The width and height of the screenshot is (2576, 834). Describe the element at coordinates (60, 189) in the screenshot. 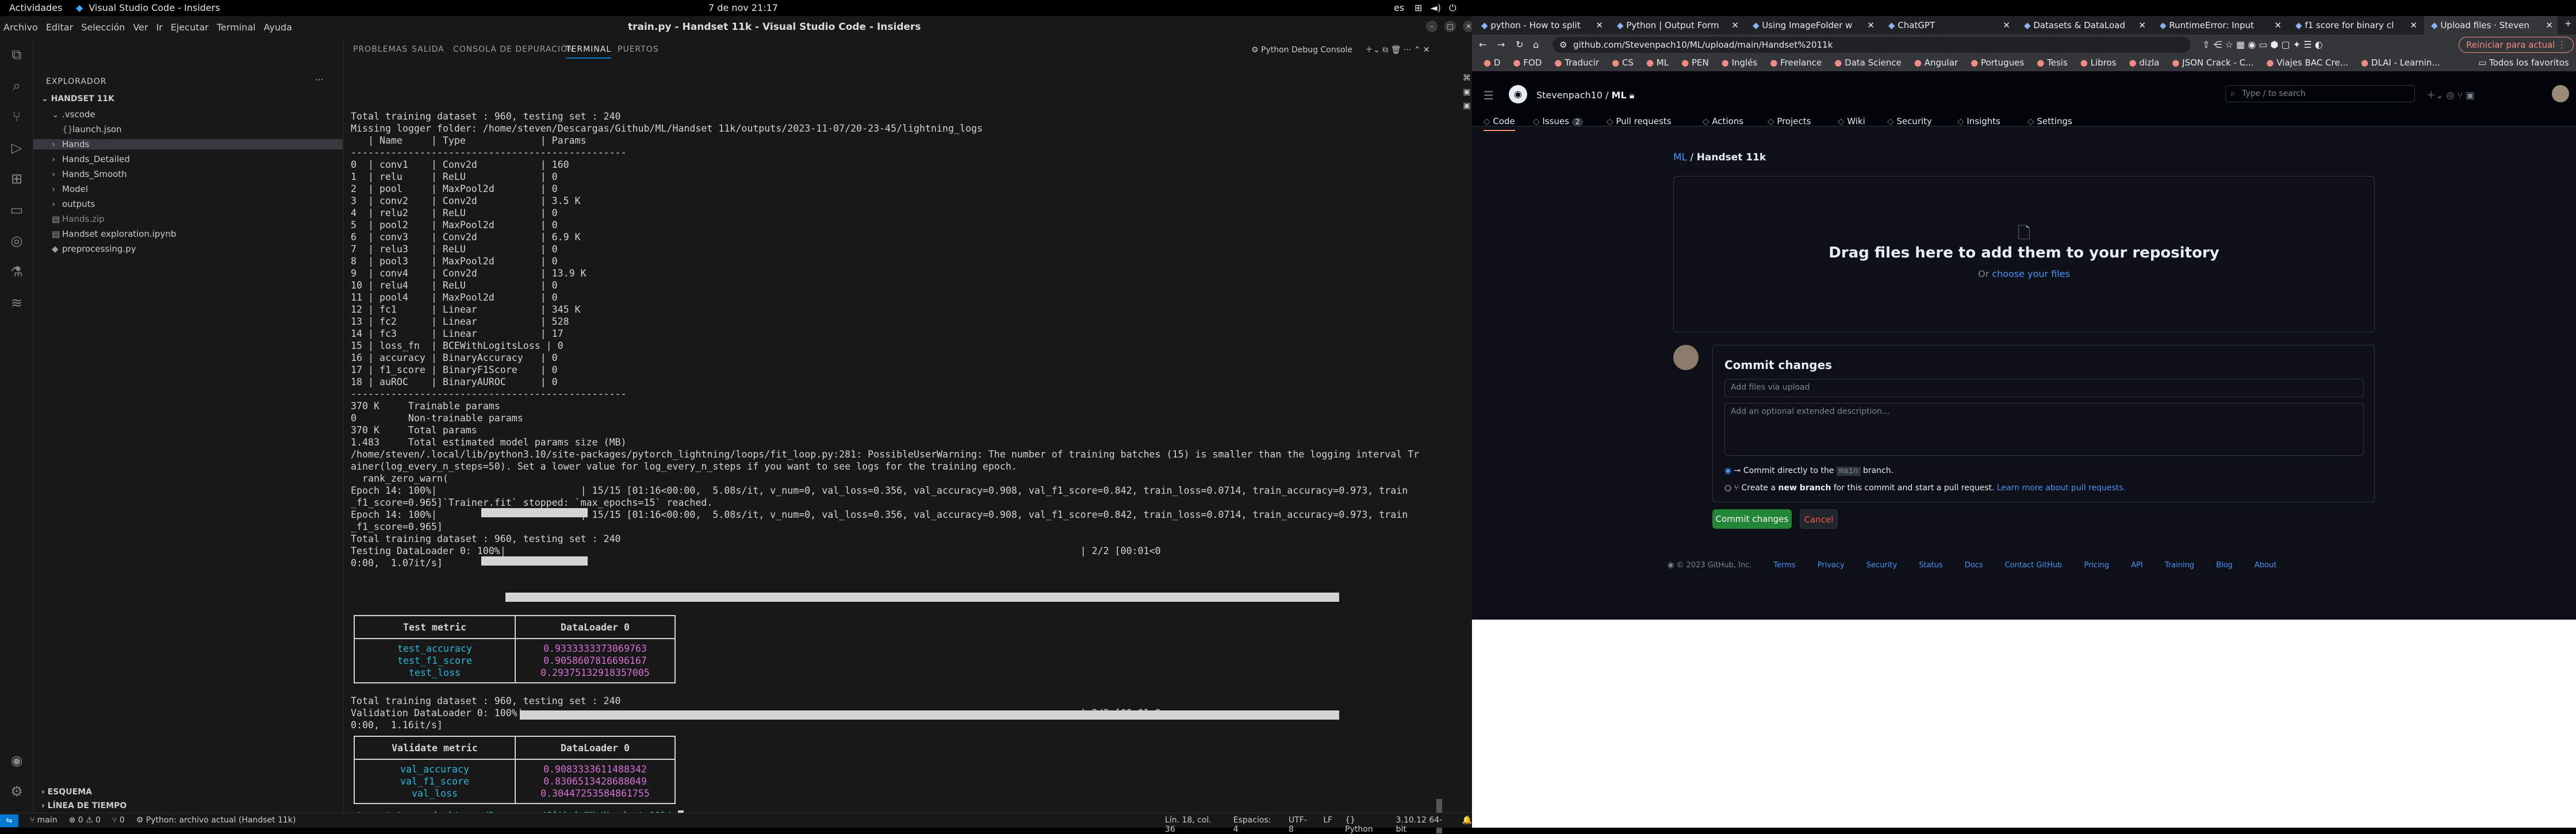

I see `tree-item: › Model` at that location.